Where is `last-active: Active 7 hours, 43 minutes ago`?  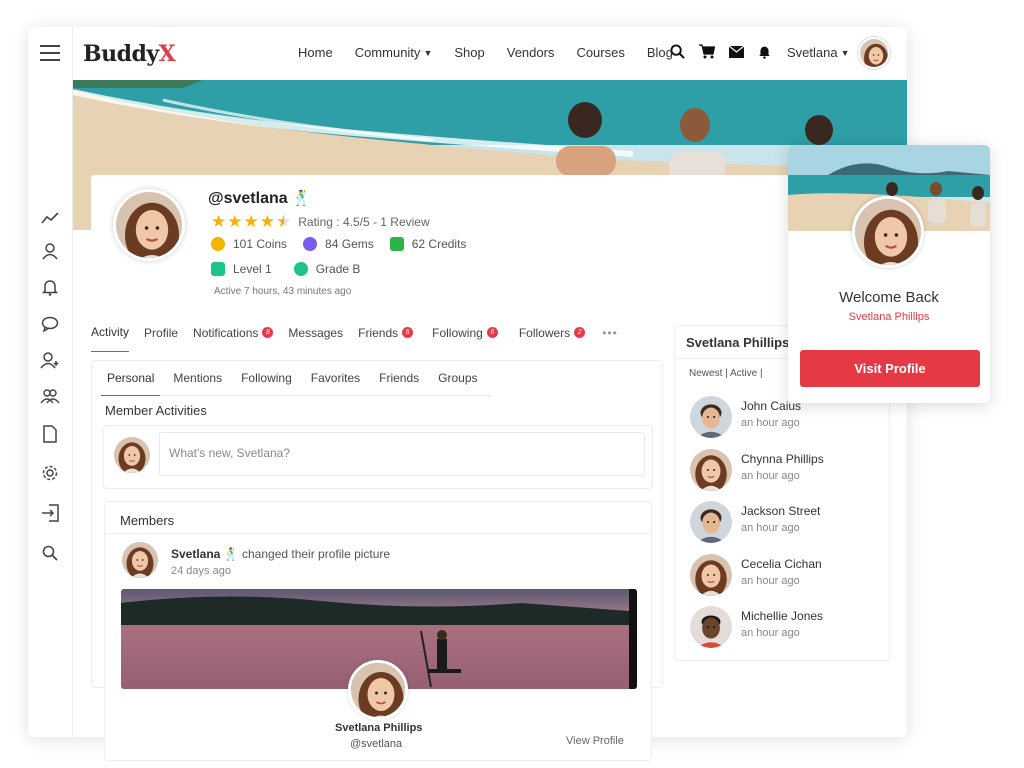
last-active: Active 7 hours, 43 minutes ago is located at coordinates (283, 291).